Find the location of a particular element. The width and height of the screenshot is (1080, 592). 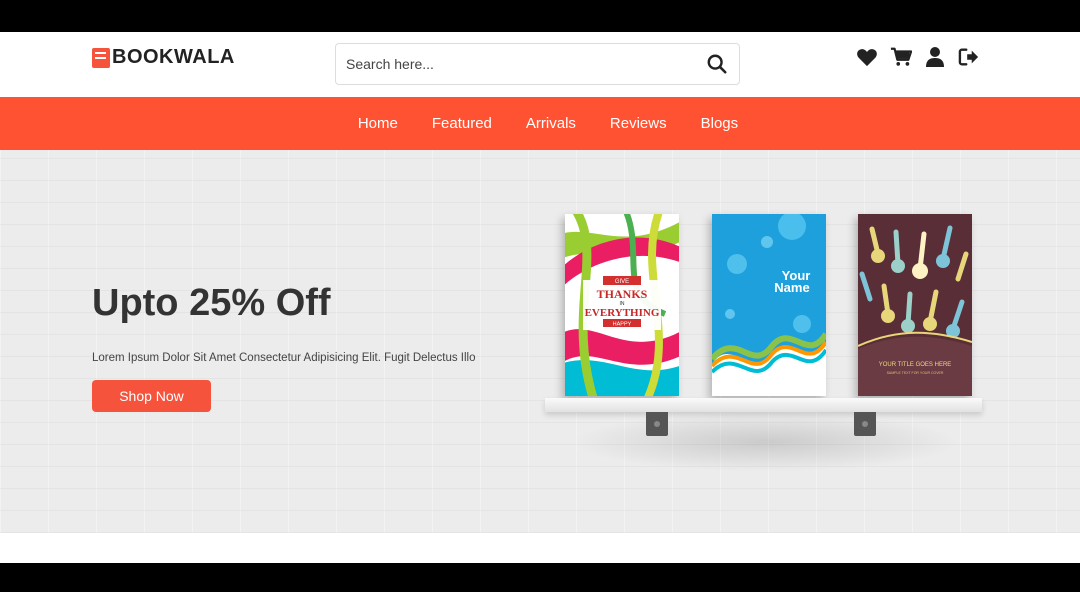

content-below-hero is located at coordinates (540, 548).